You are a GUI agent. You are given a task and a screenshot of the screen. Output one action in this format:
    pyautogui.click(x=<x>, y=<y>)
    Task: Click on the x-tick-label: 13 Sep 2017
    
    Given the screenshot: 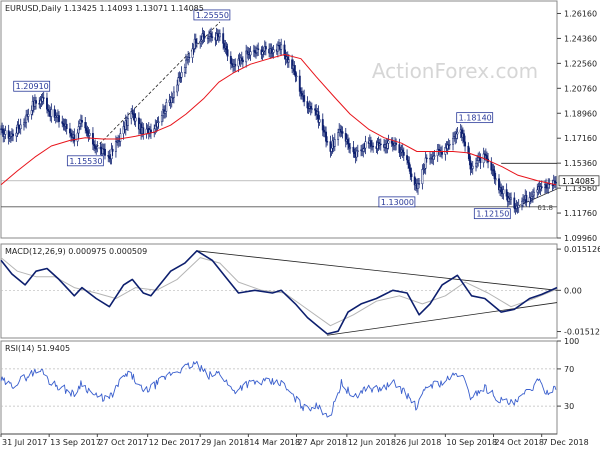 What is the action you would take?
    pyautogui.click(x=75, y=442)
    